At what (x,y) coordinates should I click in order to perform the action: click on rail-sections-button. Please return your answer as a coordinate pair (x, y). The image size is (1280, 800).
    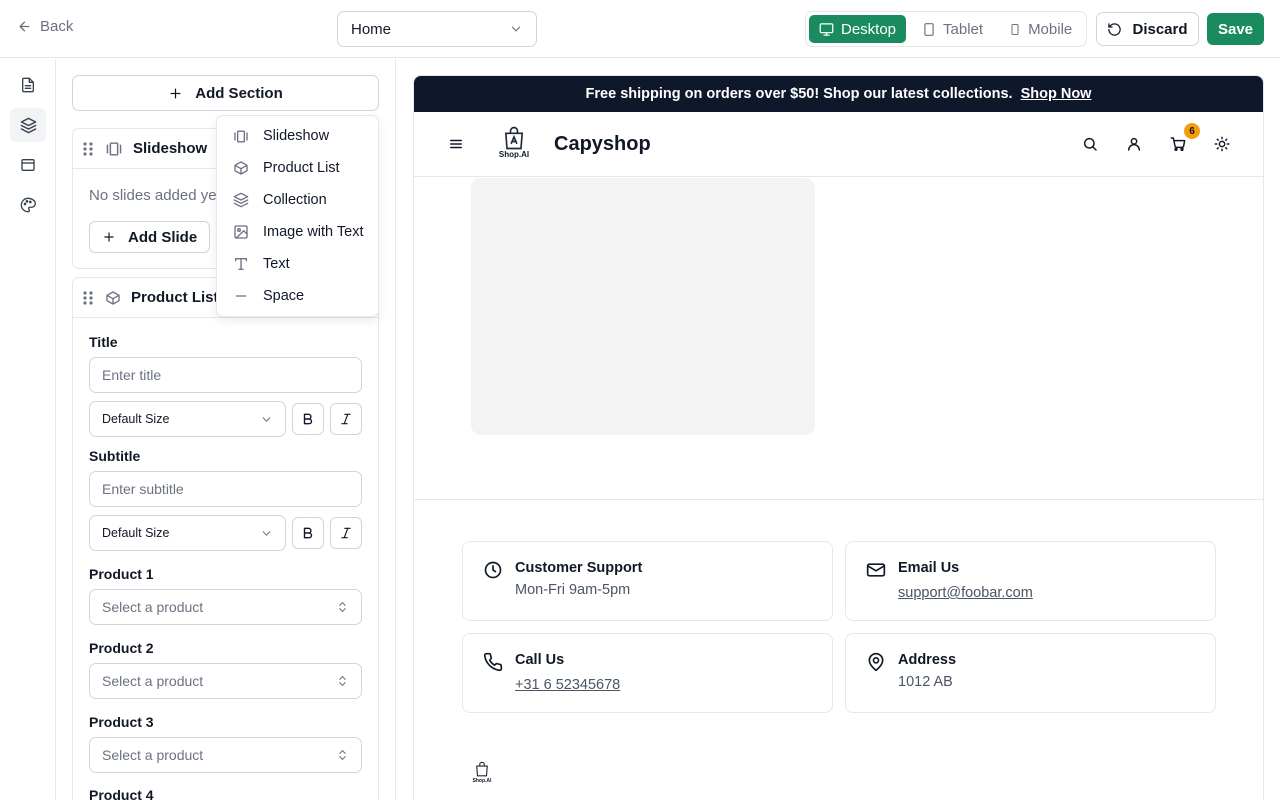
    Looking at the image, I should click on (28, 125).